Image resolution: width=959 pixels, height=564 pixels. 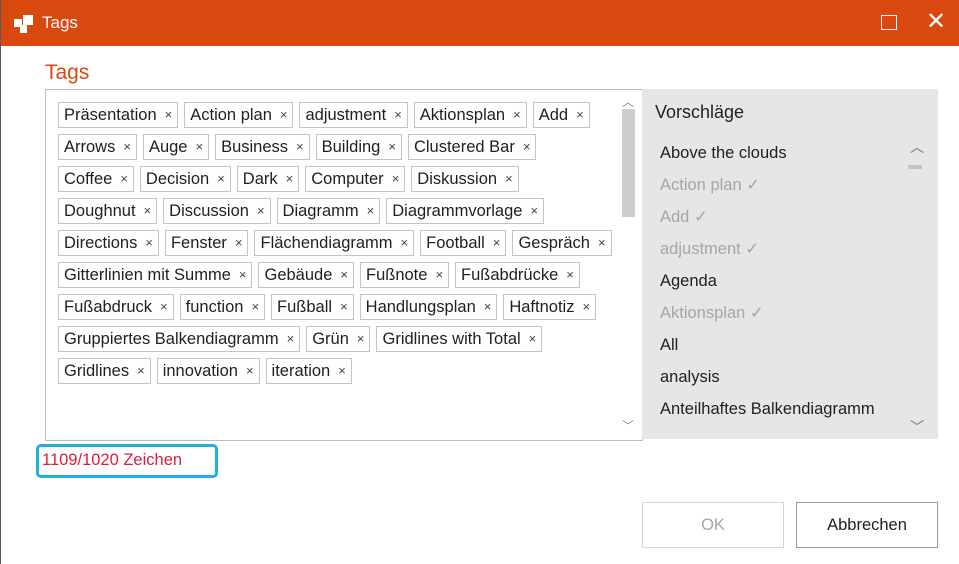 I want to click on scroll-up-icon: ︿, so click(x=628, y=101).